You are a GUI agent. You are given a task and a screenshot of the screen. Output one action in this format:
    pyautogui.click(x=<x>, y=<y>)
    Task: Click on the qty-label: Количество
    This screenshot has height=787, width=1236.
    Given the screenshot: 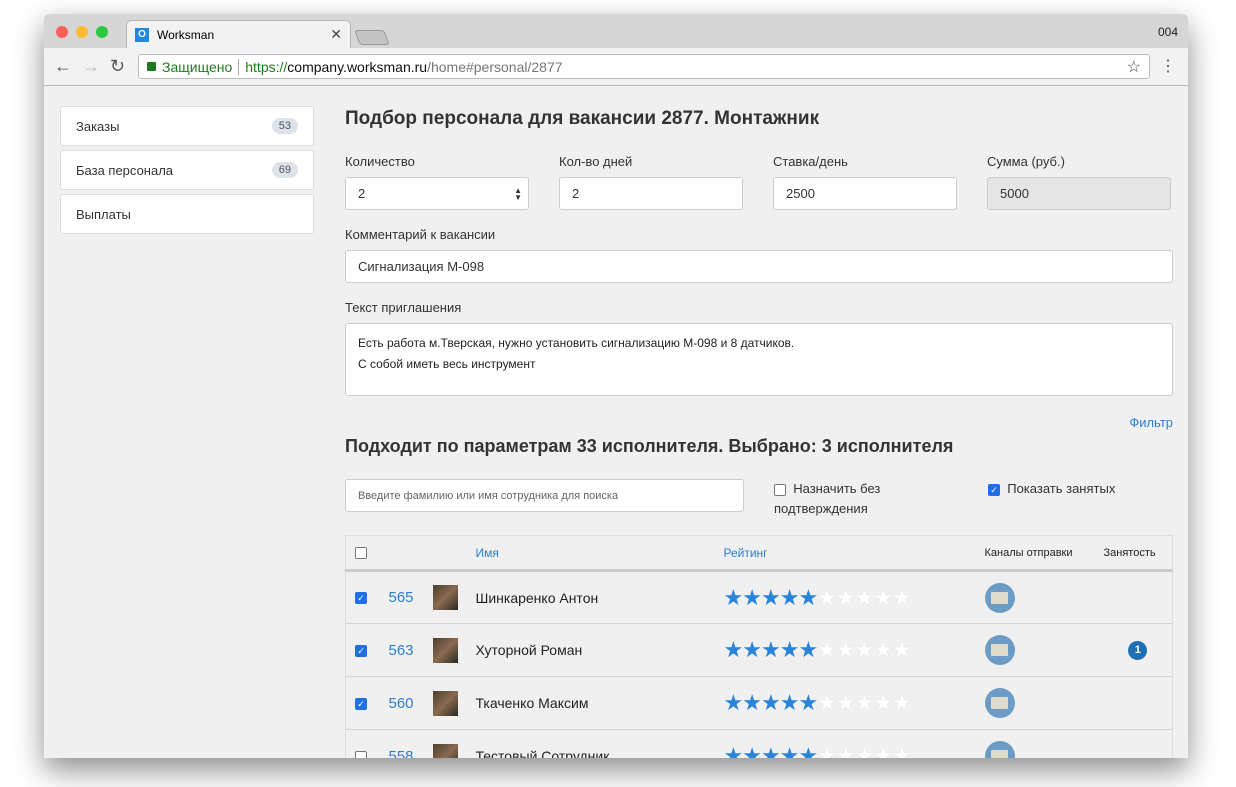 What is the action you would take?
    pyautogui.click(x=380, y=161)
    